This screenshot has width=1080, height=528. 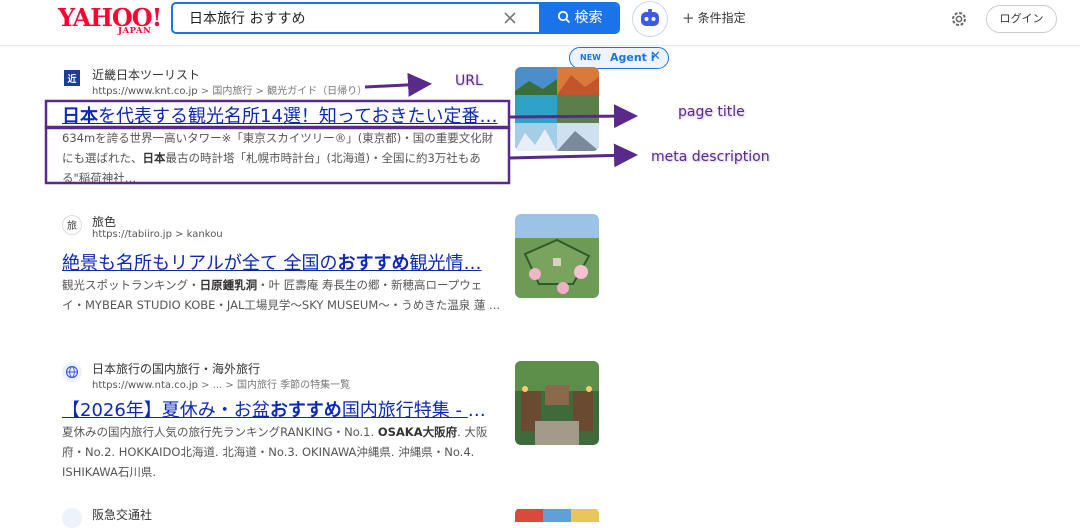 What do you see at coordinates (573, 116) in the screenshot?
I see `title-arrow` at bounding box center [573, 116].